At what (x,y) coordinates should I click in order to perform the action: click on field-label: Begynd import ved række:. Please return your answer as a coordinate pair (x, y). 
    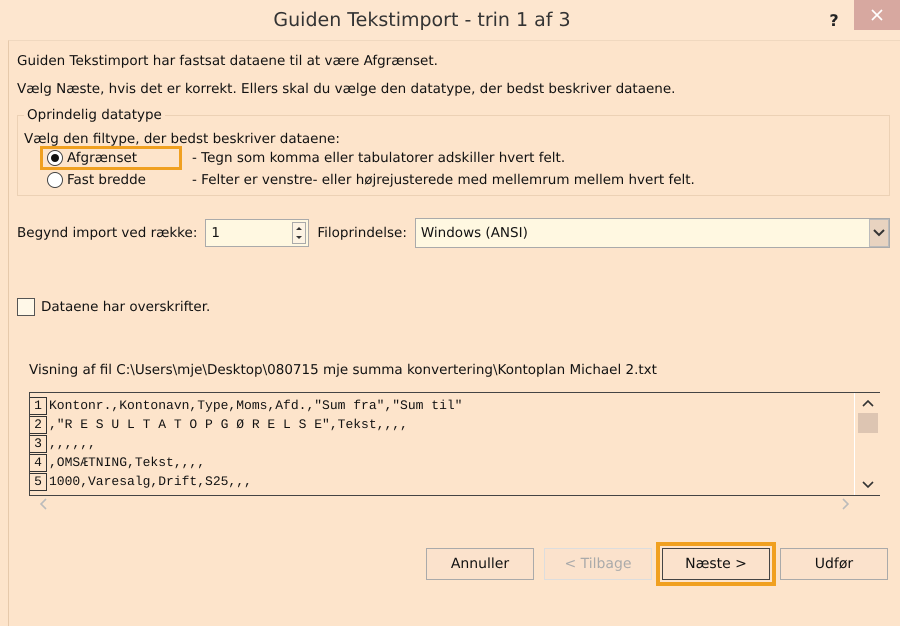
    Looking at the image, I should click on (107, 233).